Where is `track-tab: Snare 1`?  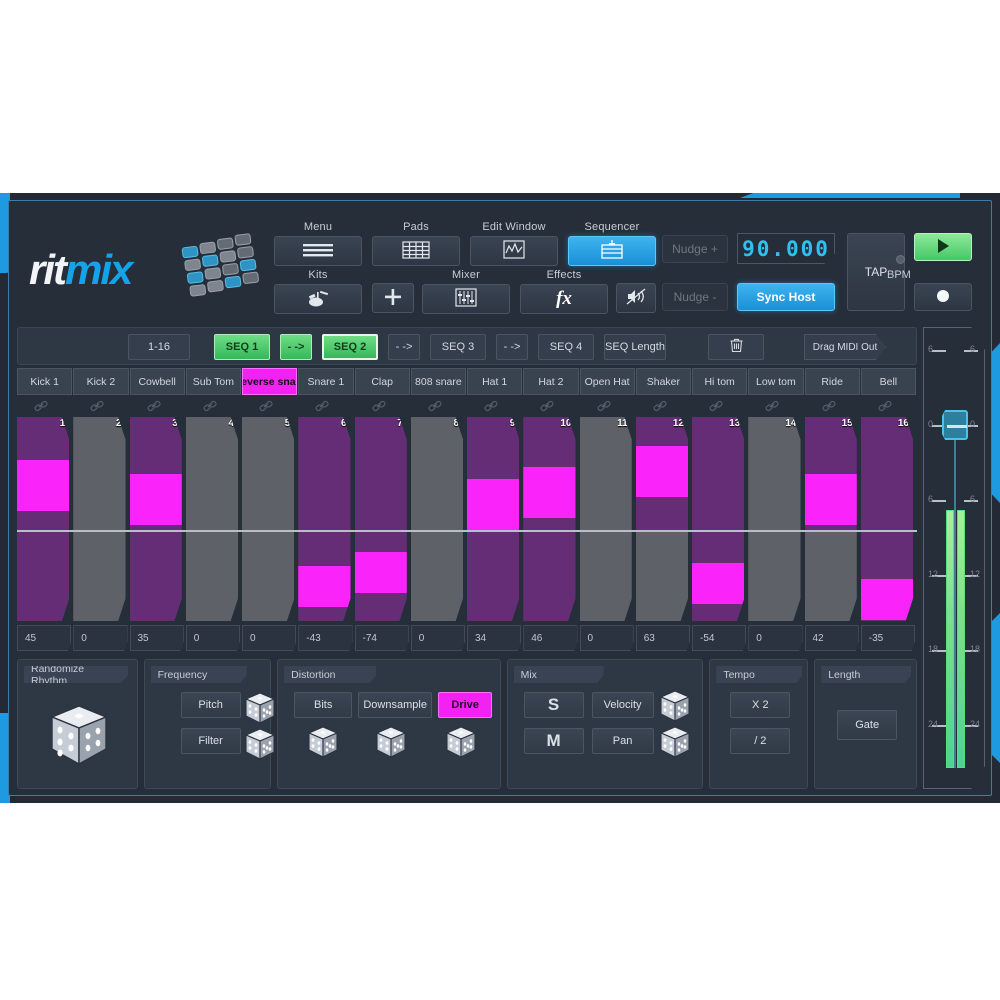
track-tab: Snare 1 is located at coordinates (326, 381).